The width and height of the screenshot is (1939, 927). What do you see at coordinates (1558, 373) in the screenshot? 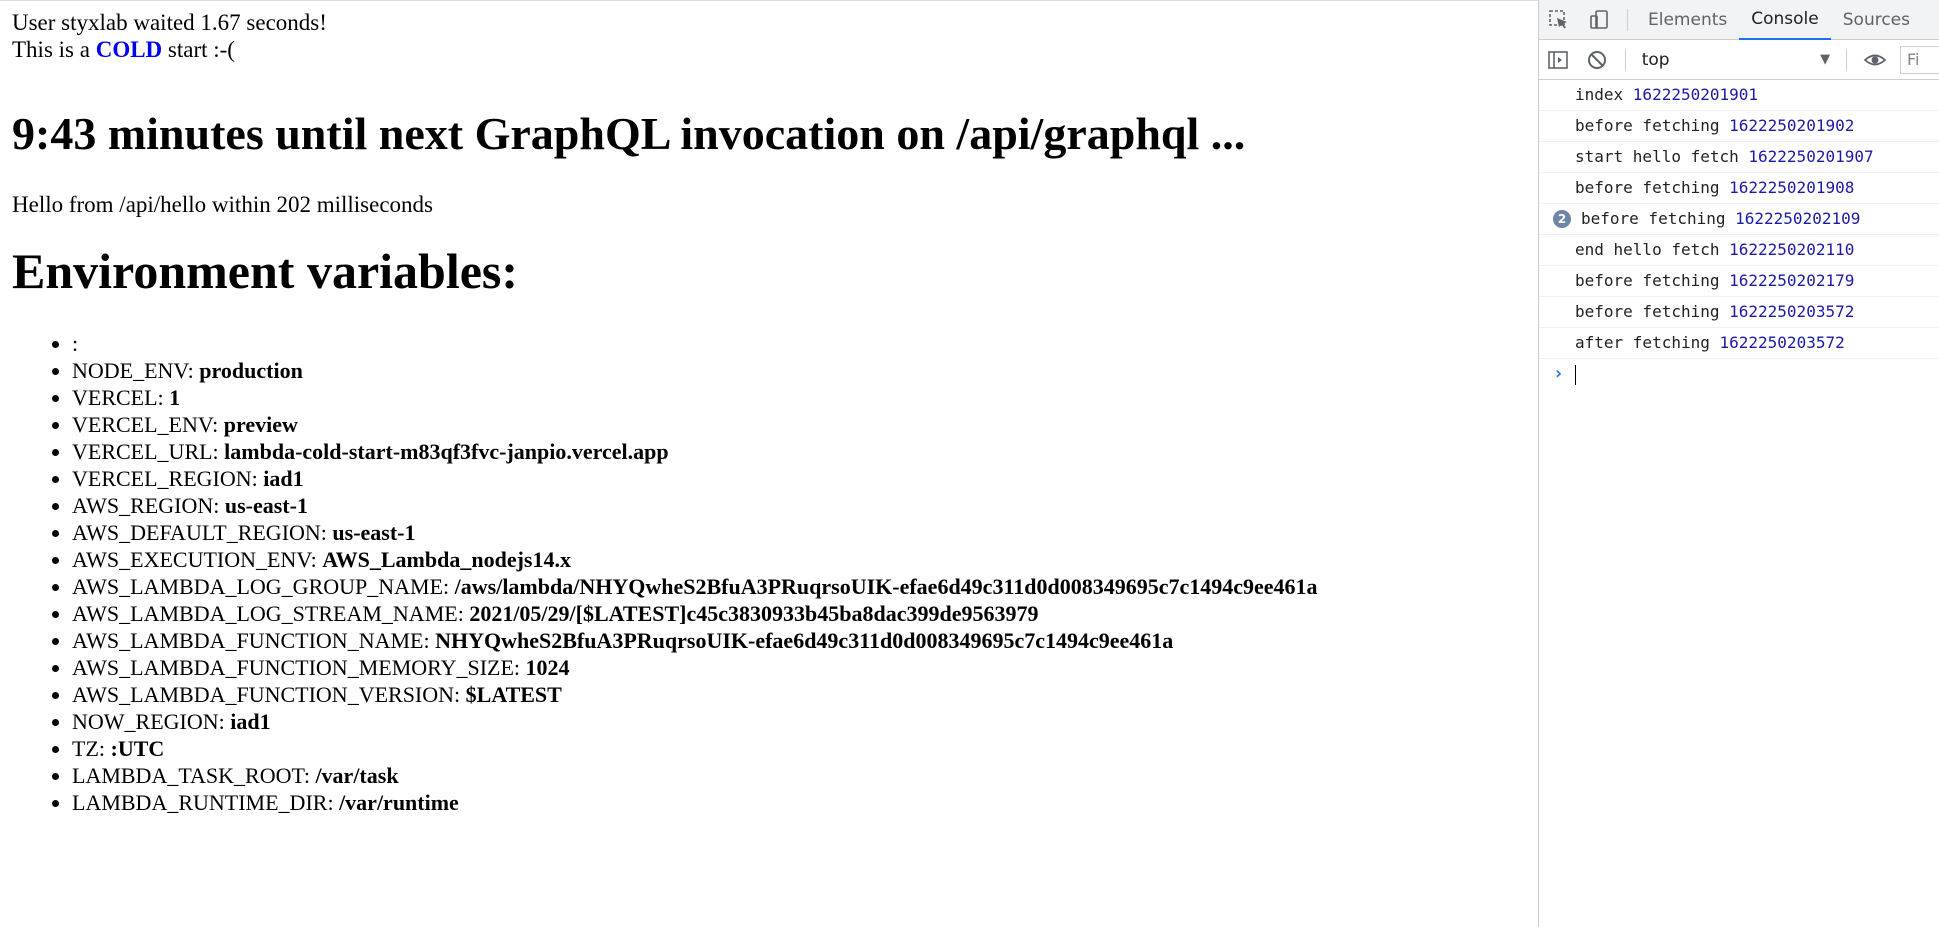
I see `prompt-chevron-icon: ›` at bounding box center [1558, 373].